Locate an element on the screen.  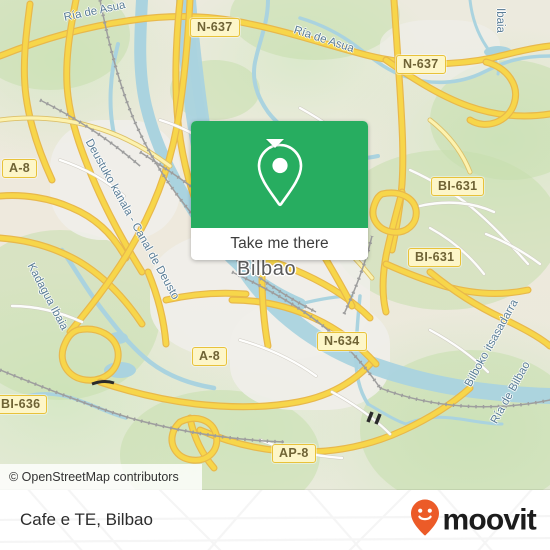
moovit-smiley-pin-icon is located at coordinates (425, 520).